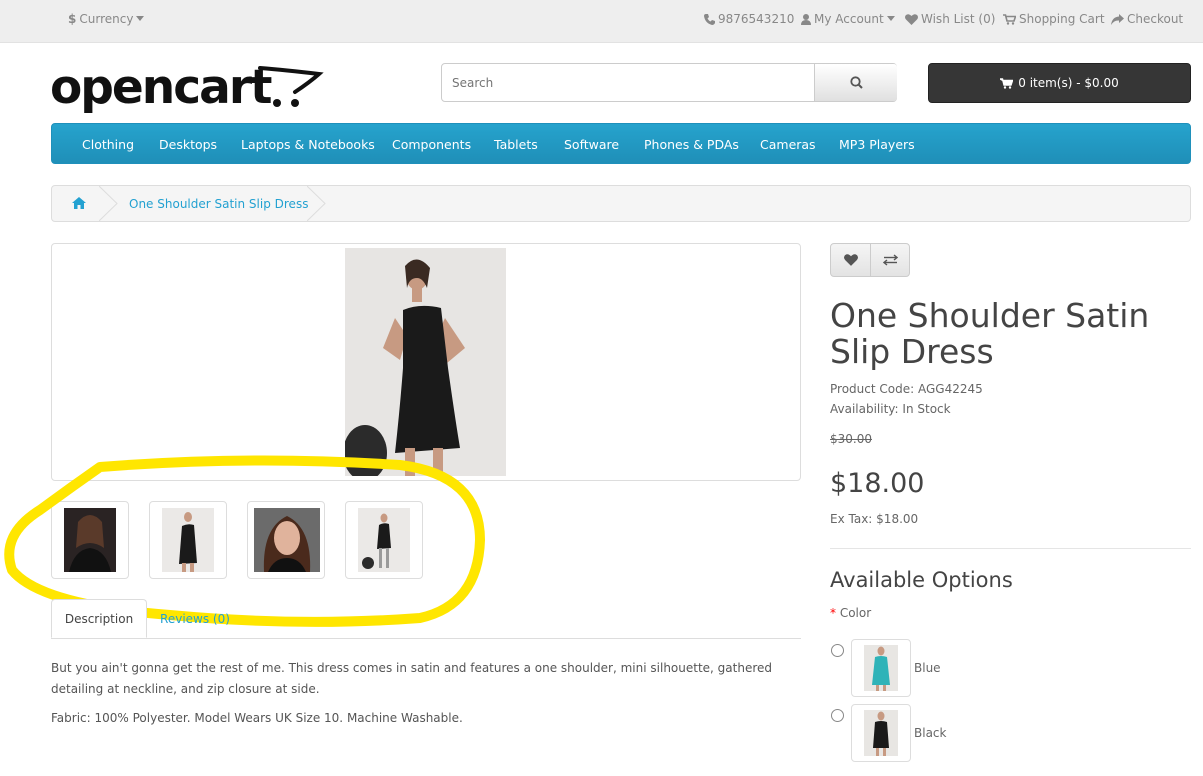 This screenshot has height=776, width=1203. Describe the element at coordinates (621, 203) in the screenshot. I see `breadcrumb: One Shoulder Satin Slip Dress` at that location.